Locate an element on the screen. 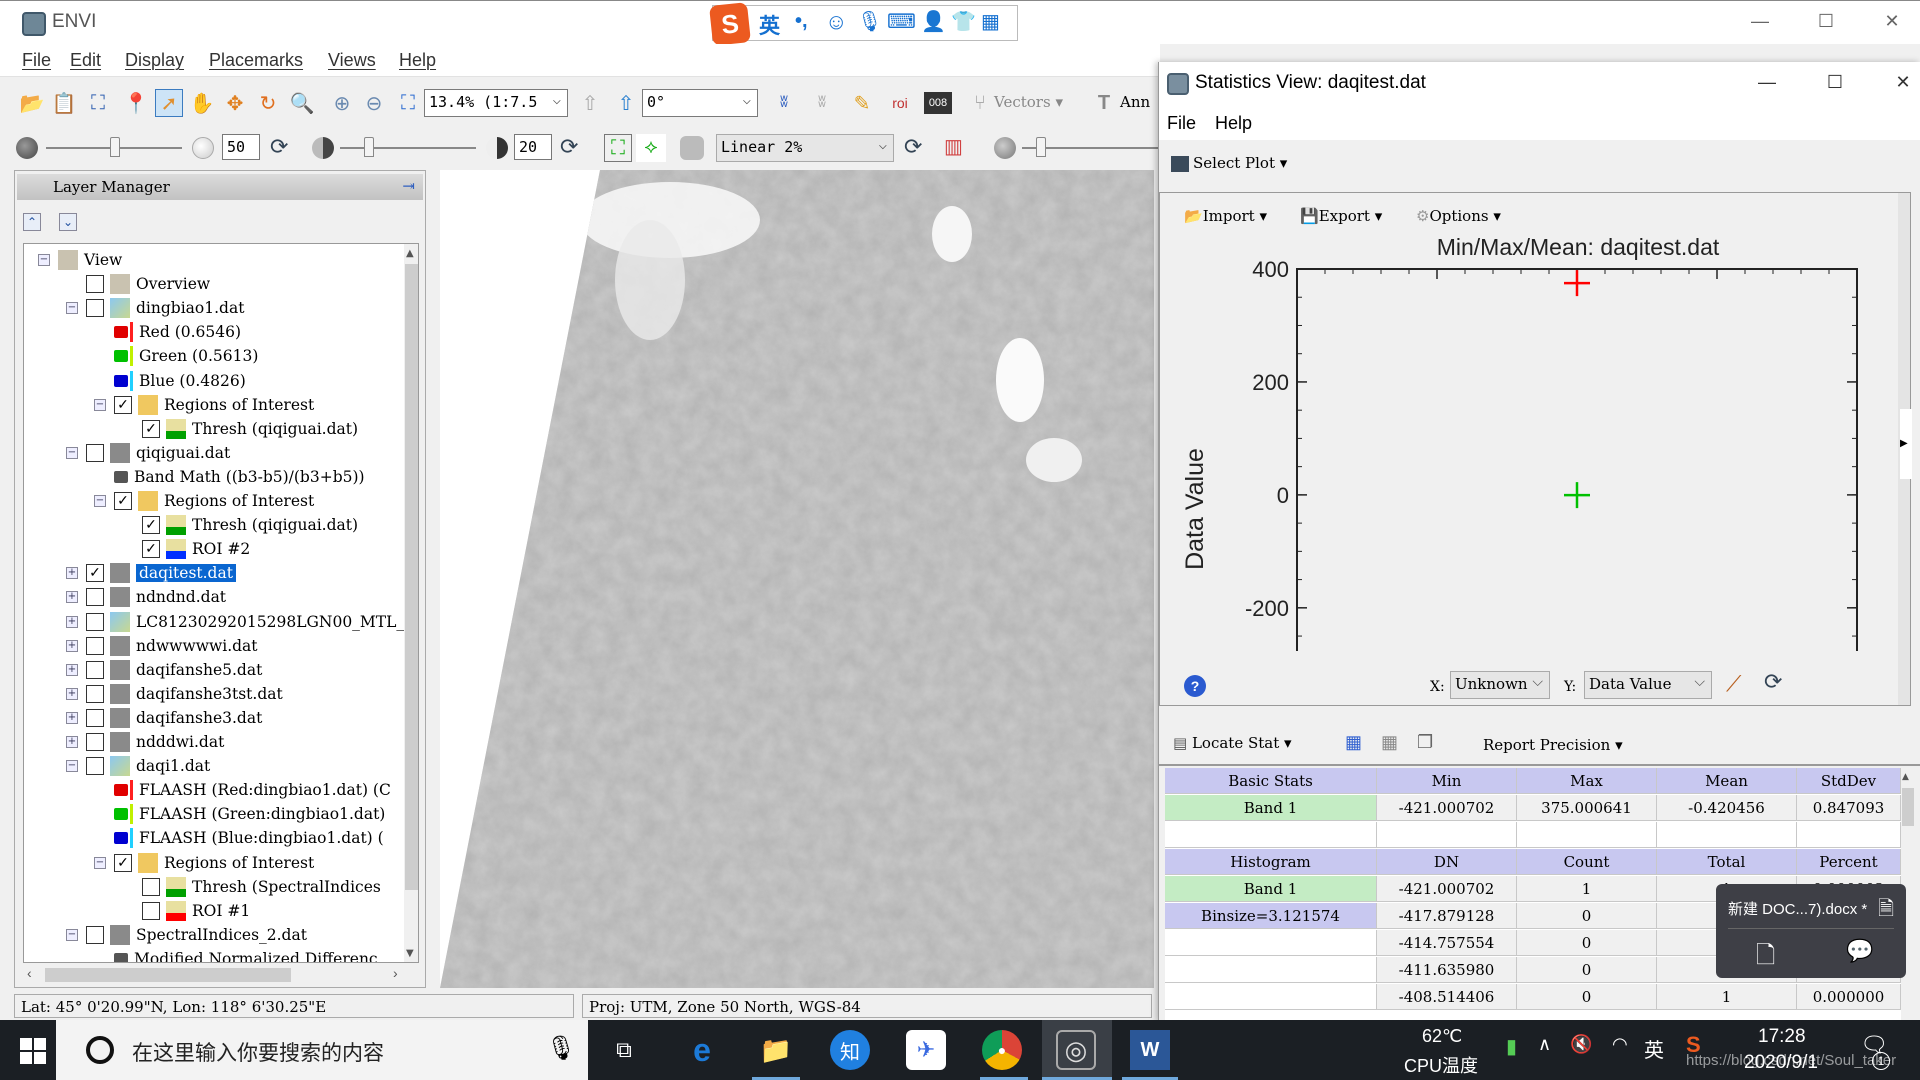 This screenshot has height=1080, width=1920. copy-icon: ❐ is located at coordinates (1425, 742).